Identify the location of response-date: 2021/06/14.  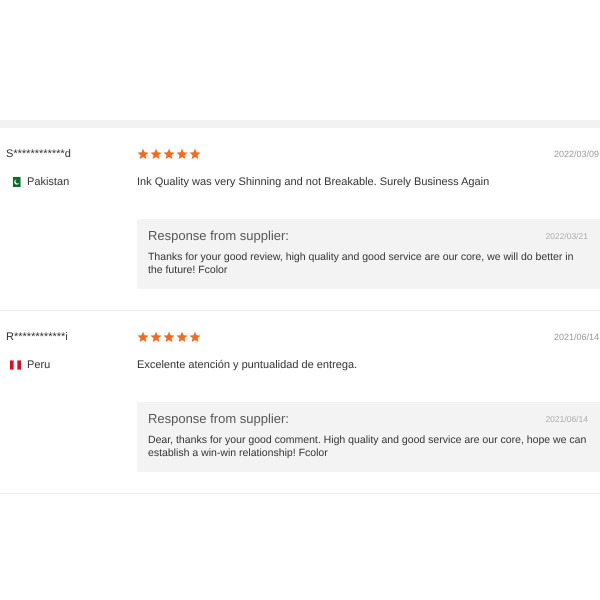
(566, 419).